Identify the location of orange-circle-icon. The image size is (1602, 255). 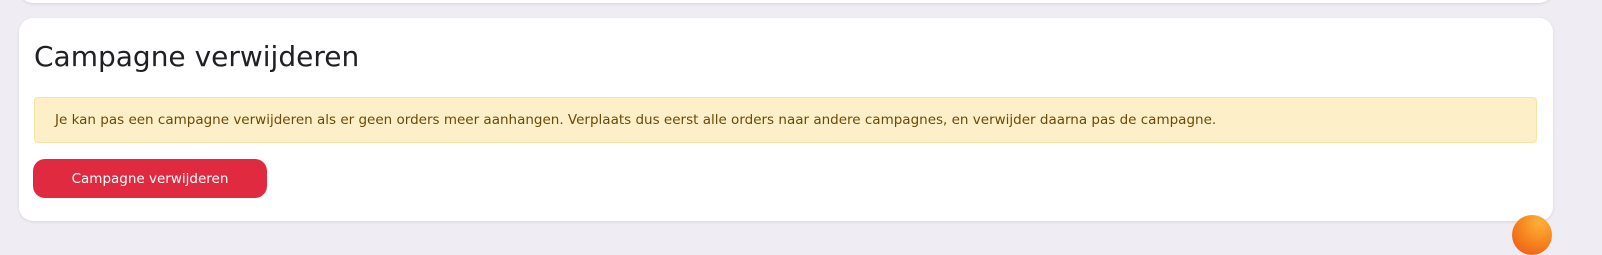
(1532, 235).